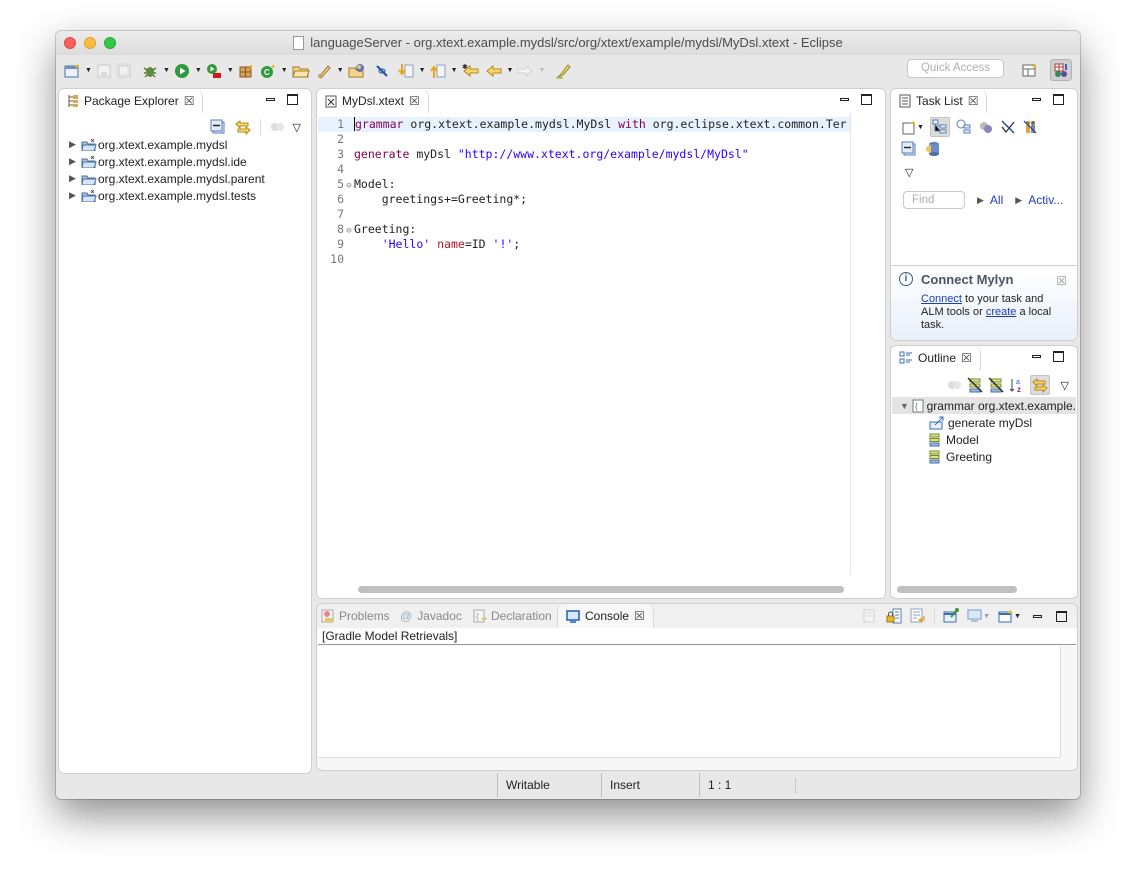  What do you see at coordinates (437, 71) in the screenshot?
I see `previous-annotation-button` at bounding box center [437, 71].